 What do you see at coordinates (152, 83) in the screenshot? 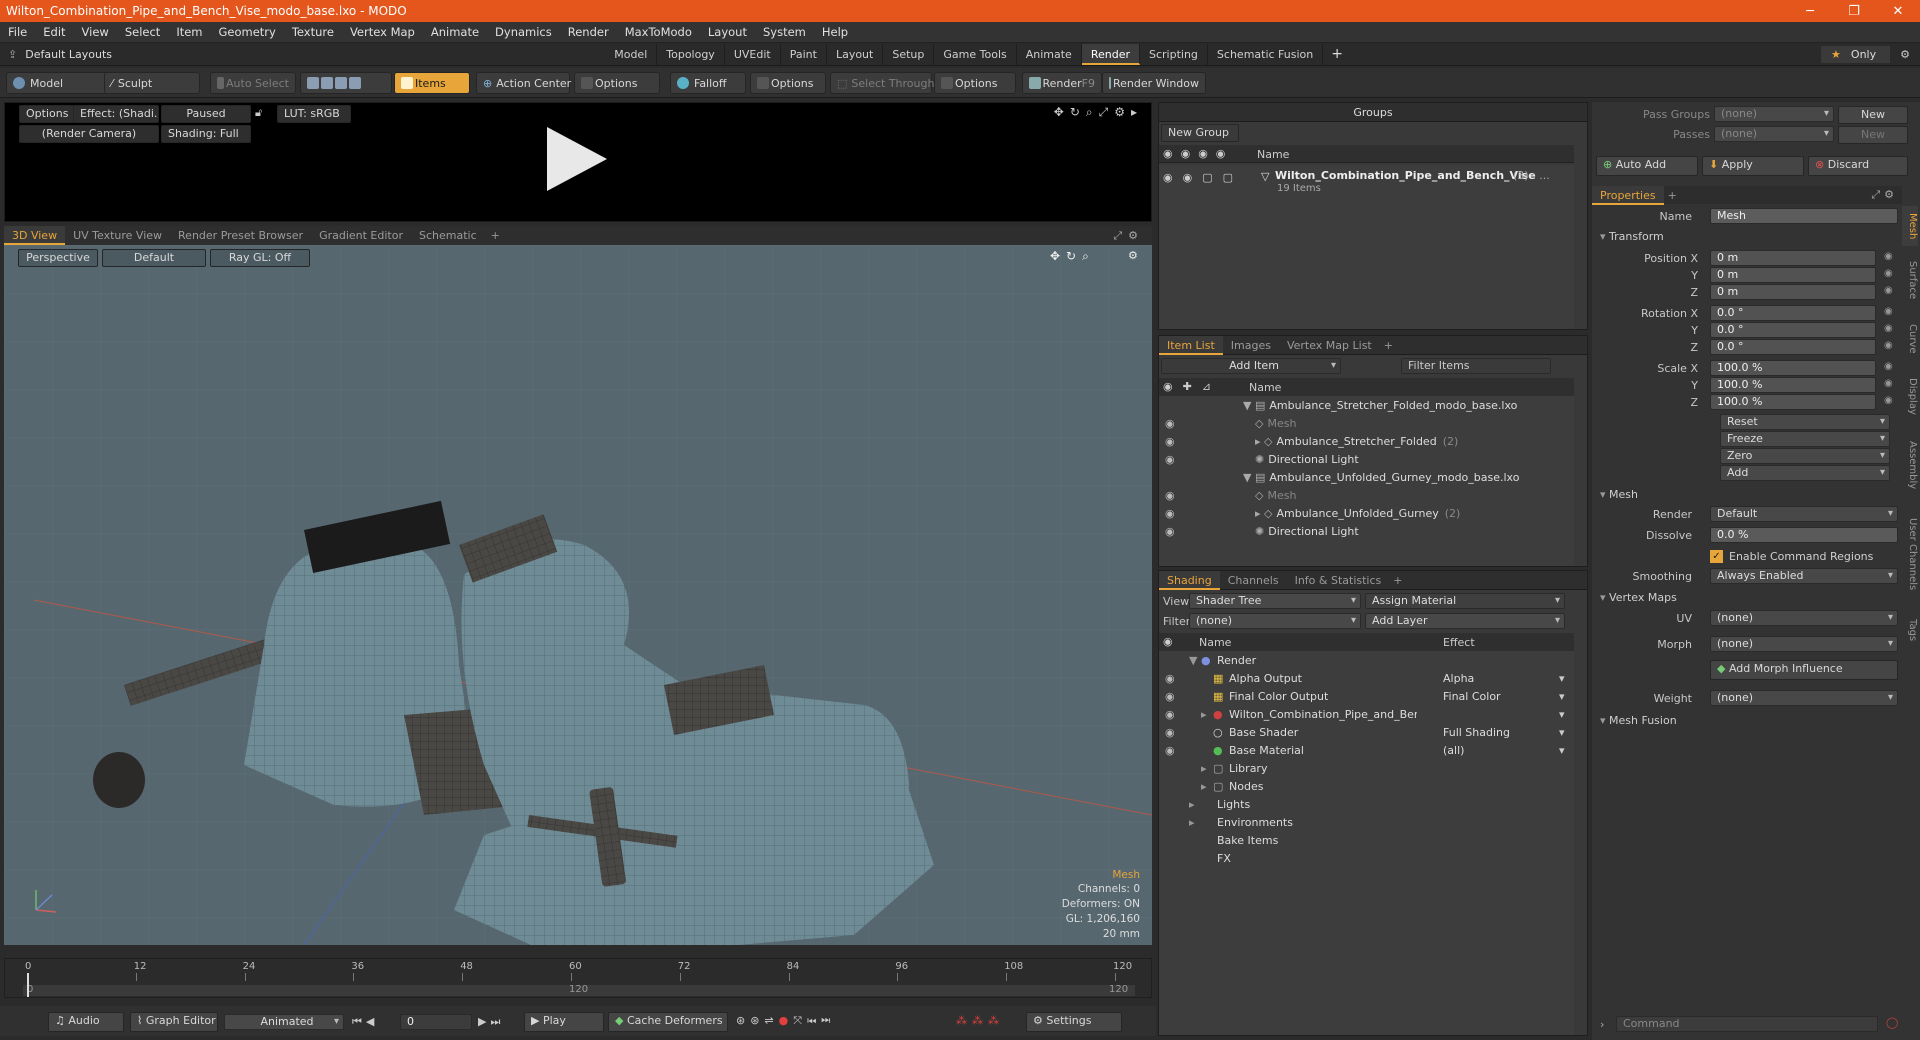
I see `sculpt-button: ⁄ Sculpt` at bounding box center [152, 83].